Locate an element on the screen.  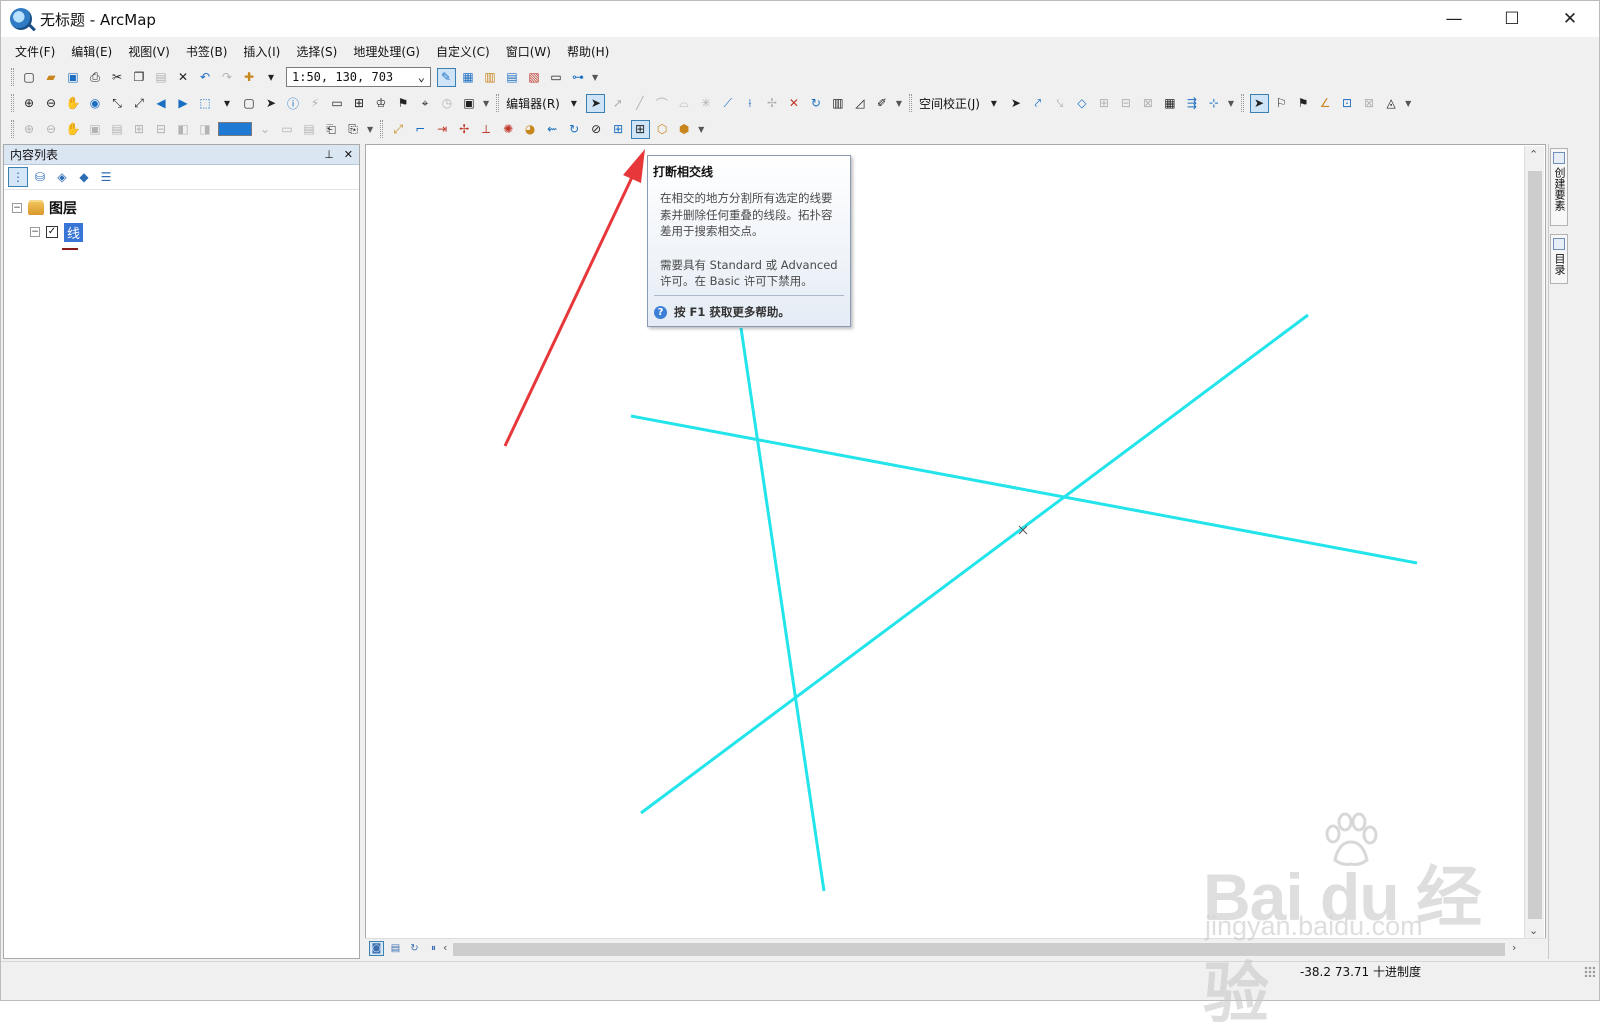
smooth-icon: ⬢ is located at coordinates (684, 129).